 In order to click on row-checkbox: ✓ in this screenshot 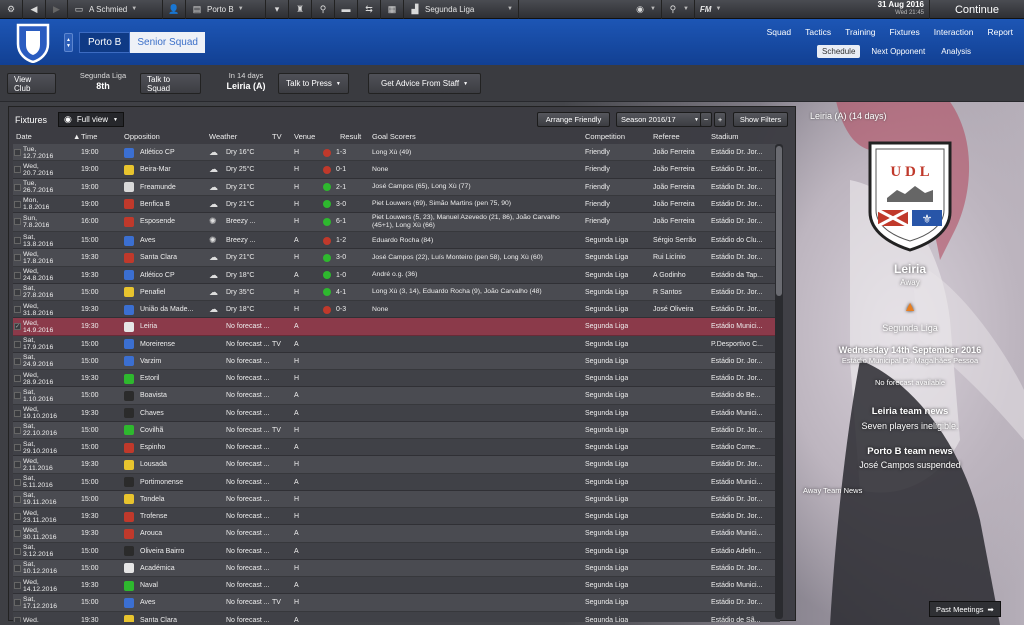, I will do `click(17, 327)`.